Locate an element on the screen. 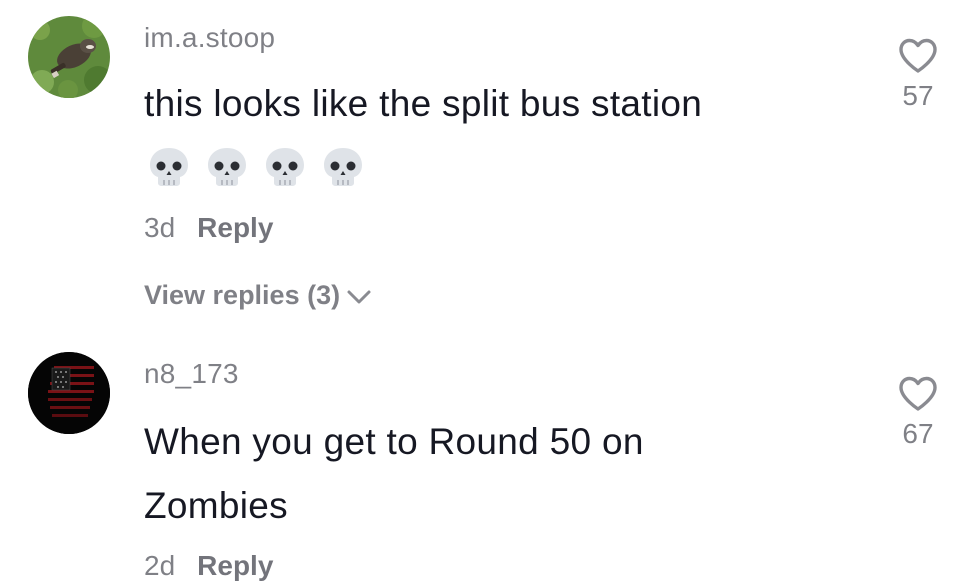  like-count: 57 is located at coordinates (918, 95).